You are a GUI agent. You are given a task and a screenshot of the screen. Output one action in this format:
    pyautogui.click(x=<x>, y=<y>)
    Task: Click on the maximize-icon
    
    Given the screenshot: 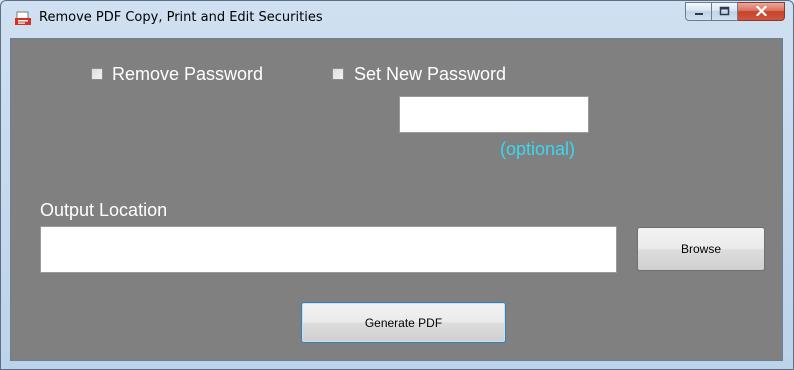 What is the action you would take?
    pyautogui.click(x=724, y=12)
    